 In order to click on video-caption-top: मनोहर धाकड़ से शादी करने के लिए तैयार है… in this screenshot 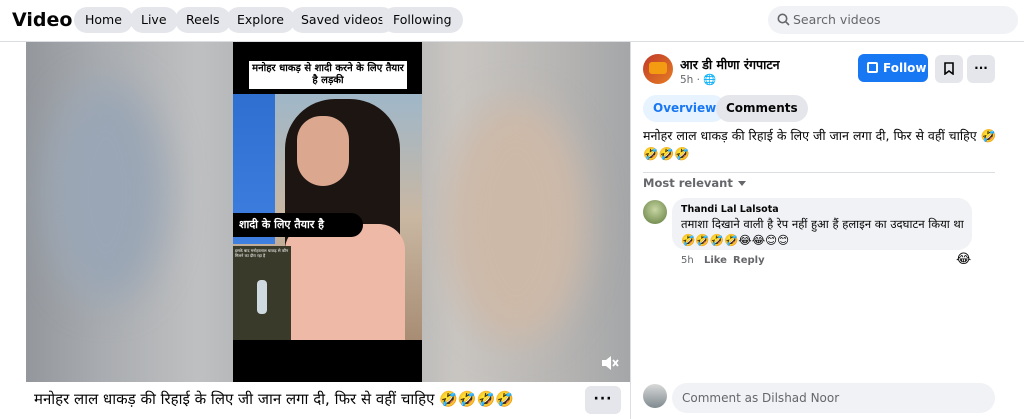, I will do `click(328, 75)`.